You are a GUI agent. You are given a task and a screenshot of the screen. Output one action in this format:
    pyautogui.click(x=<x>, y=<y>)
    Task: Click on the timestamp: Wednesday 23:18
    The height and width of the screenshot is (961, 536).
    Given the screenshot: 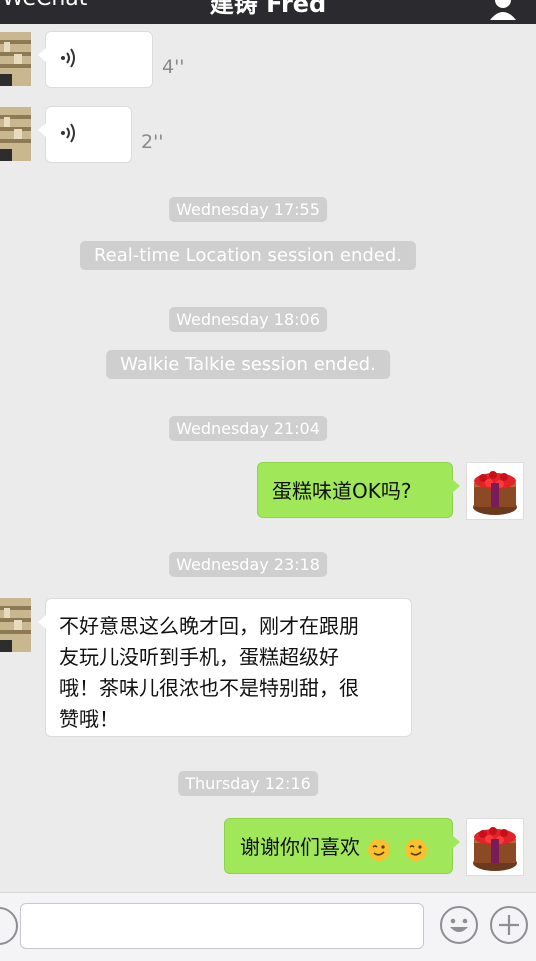 What is the action you would take?
    pyautogui.click(x=248, y=564)
    